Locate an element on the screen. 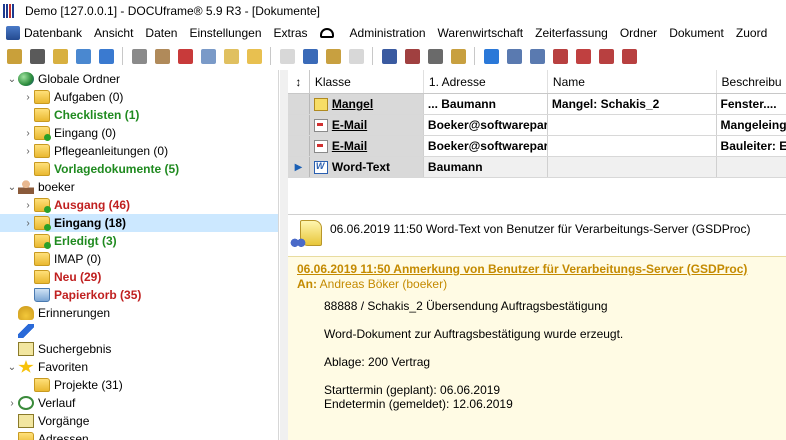  cell-adresse: ... Baumann is located at coordinates (486, 104).